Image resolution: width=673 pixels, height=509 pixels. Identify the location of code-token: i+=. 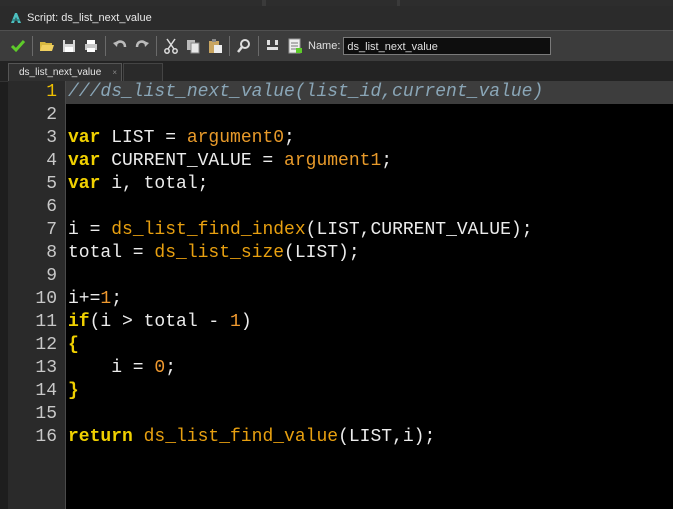
(84, 299).